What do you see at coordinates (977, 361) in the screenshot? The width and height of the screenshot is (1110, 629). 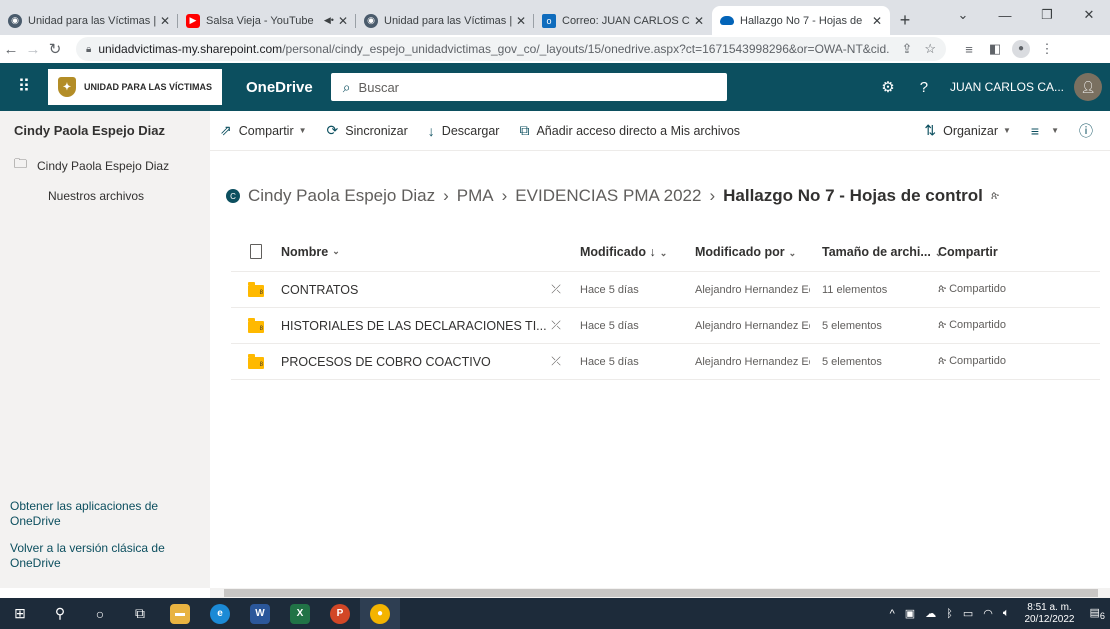 I see `sharing-label: Compartido` at bounding box center [977, 361].